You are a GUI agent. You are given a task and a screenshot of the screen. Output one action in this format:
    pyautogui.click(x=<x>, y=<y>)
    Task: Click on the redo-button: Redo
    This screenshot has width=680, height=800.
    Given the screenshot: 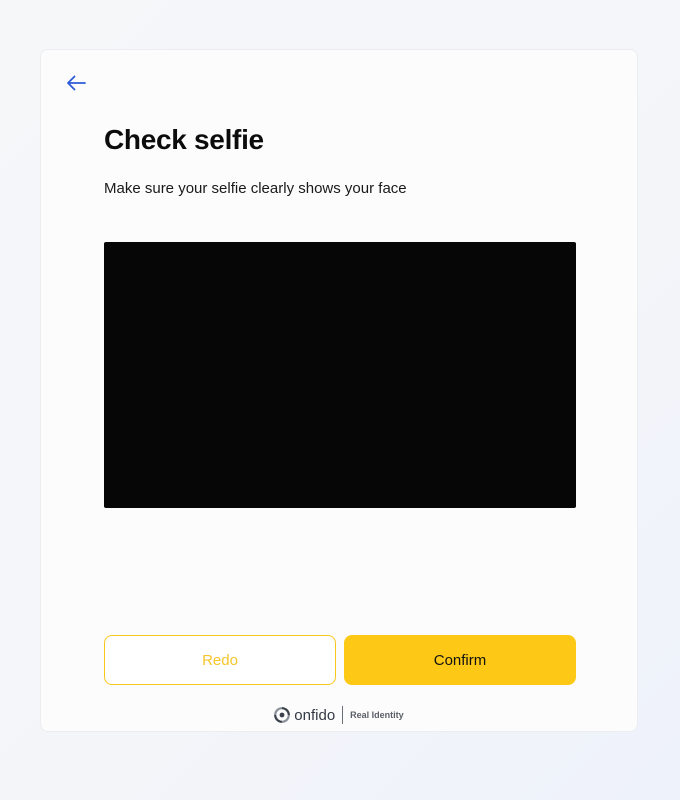 What is the action you would take?
    pyautogui.click(x=220, y=660)
    